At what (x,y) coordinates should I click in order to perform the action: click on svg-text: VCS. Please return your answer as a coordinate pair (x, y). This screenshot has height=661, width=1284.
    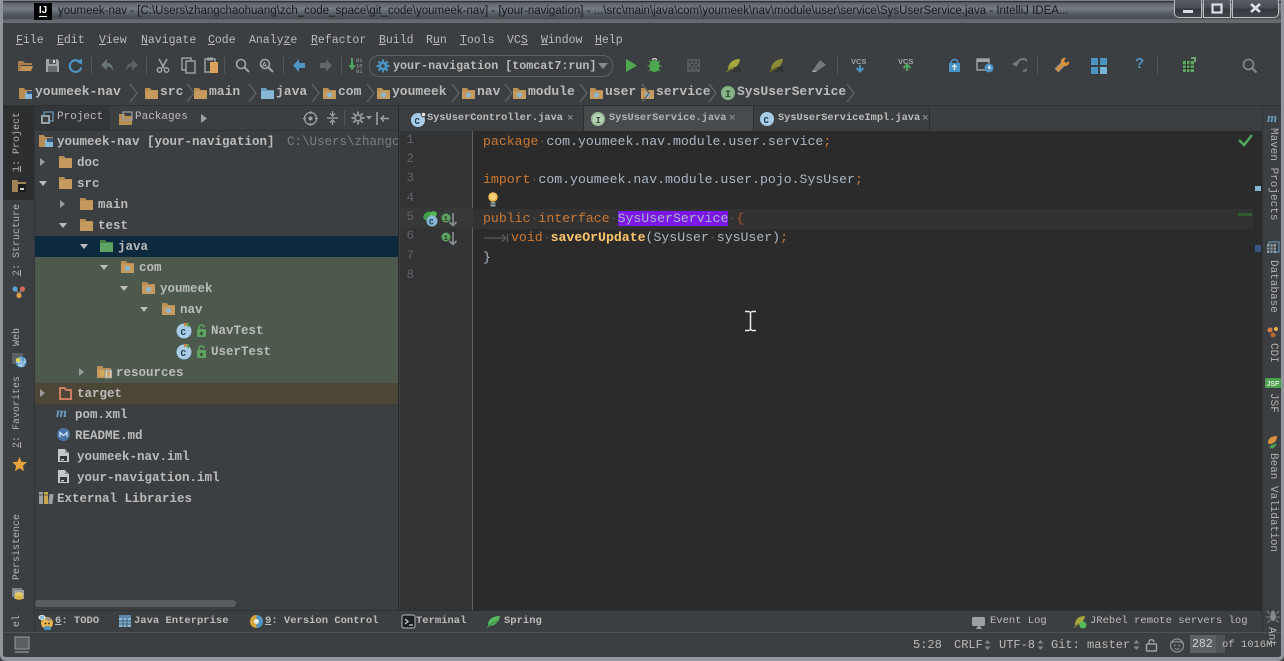
    Looking at the image, I should click on (858, 61).